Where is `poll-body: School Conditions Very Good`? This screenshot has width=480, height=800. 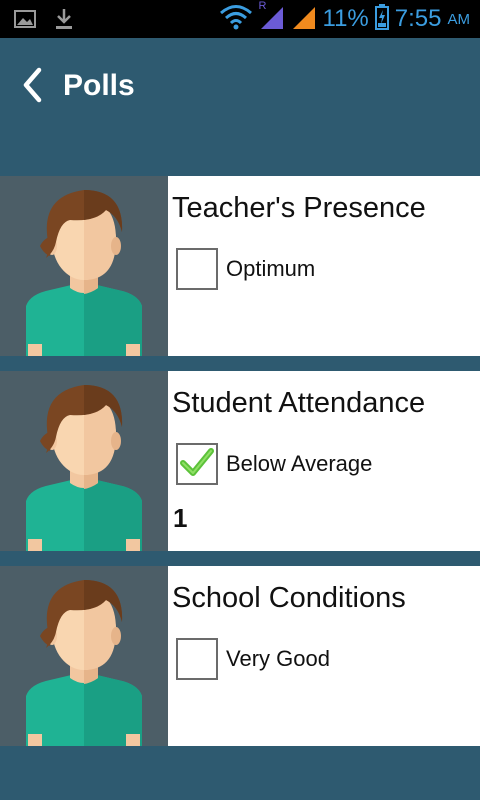
poll-body: School Conditions Very Good is located at coordinates (324, 656).